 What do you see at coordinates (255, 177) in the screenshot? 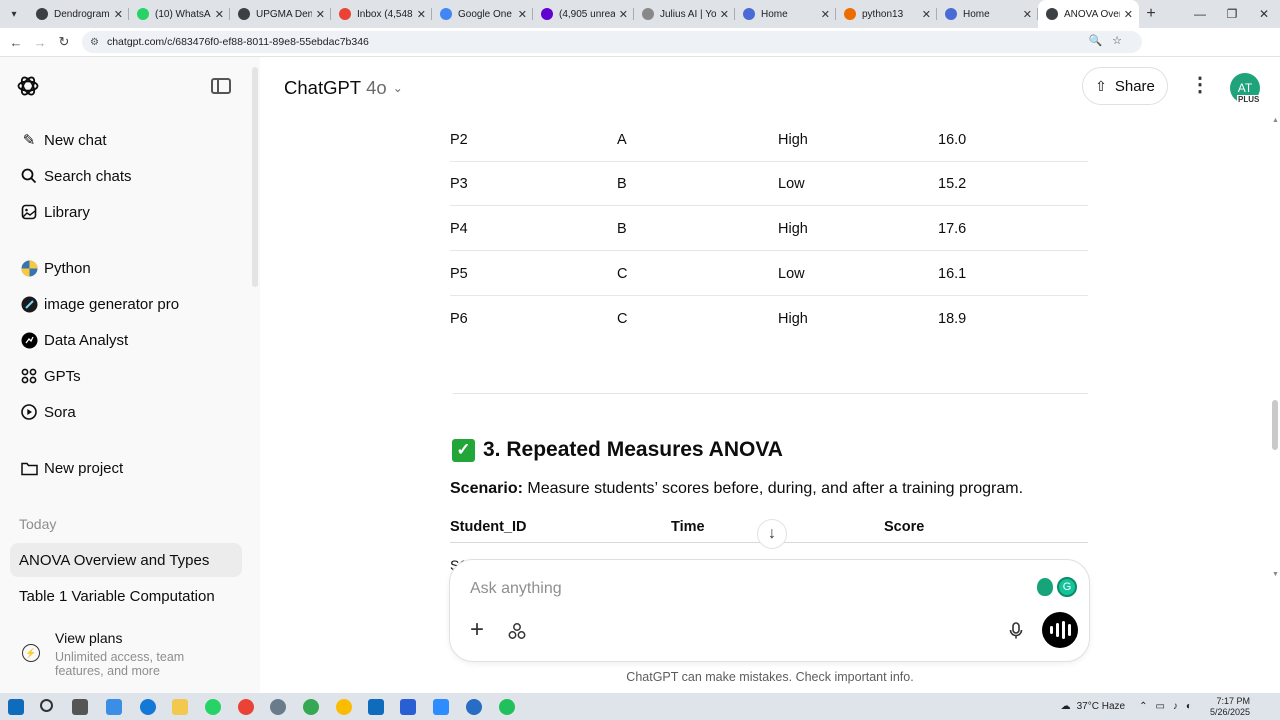
I see `sidebar-scrollbar` at bounding box center [255, 177].